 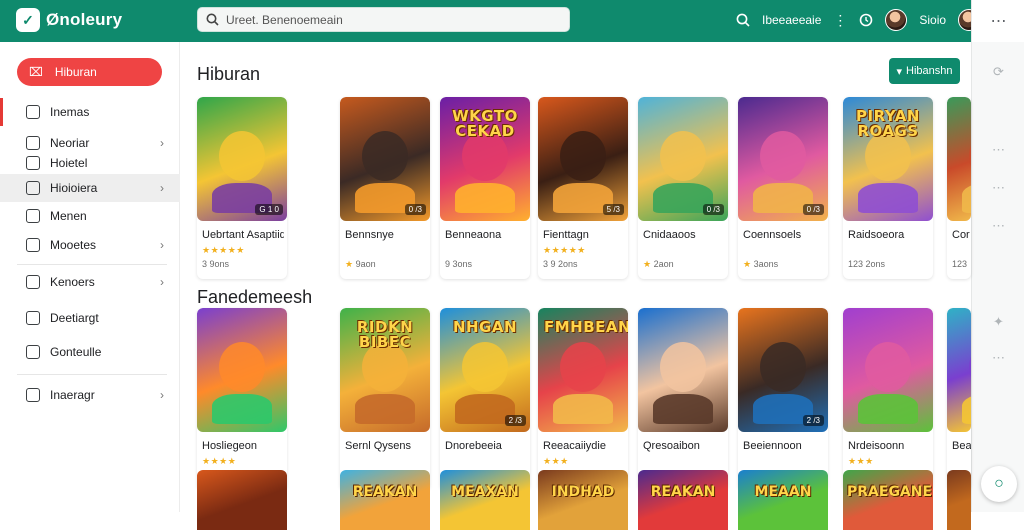 I want to click on chevron-right-icon: ›, so click(x=162, y=282).